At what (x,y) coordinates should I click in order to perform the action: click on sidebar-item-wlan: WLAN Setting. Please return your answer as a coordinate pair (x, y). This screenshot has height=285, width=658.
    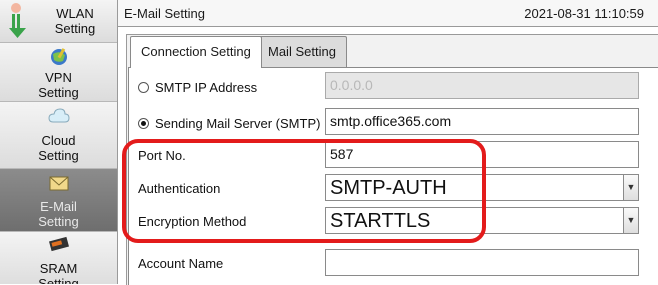
    Looking at the image, I should click on (58, 21).